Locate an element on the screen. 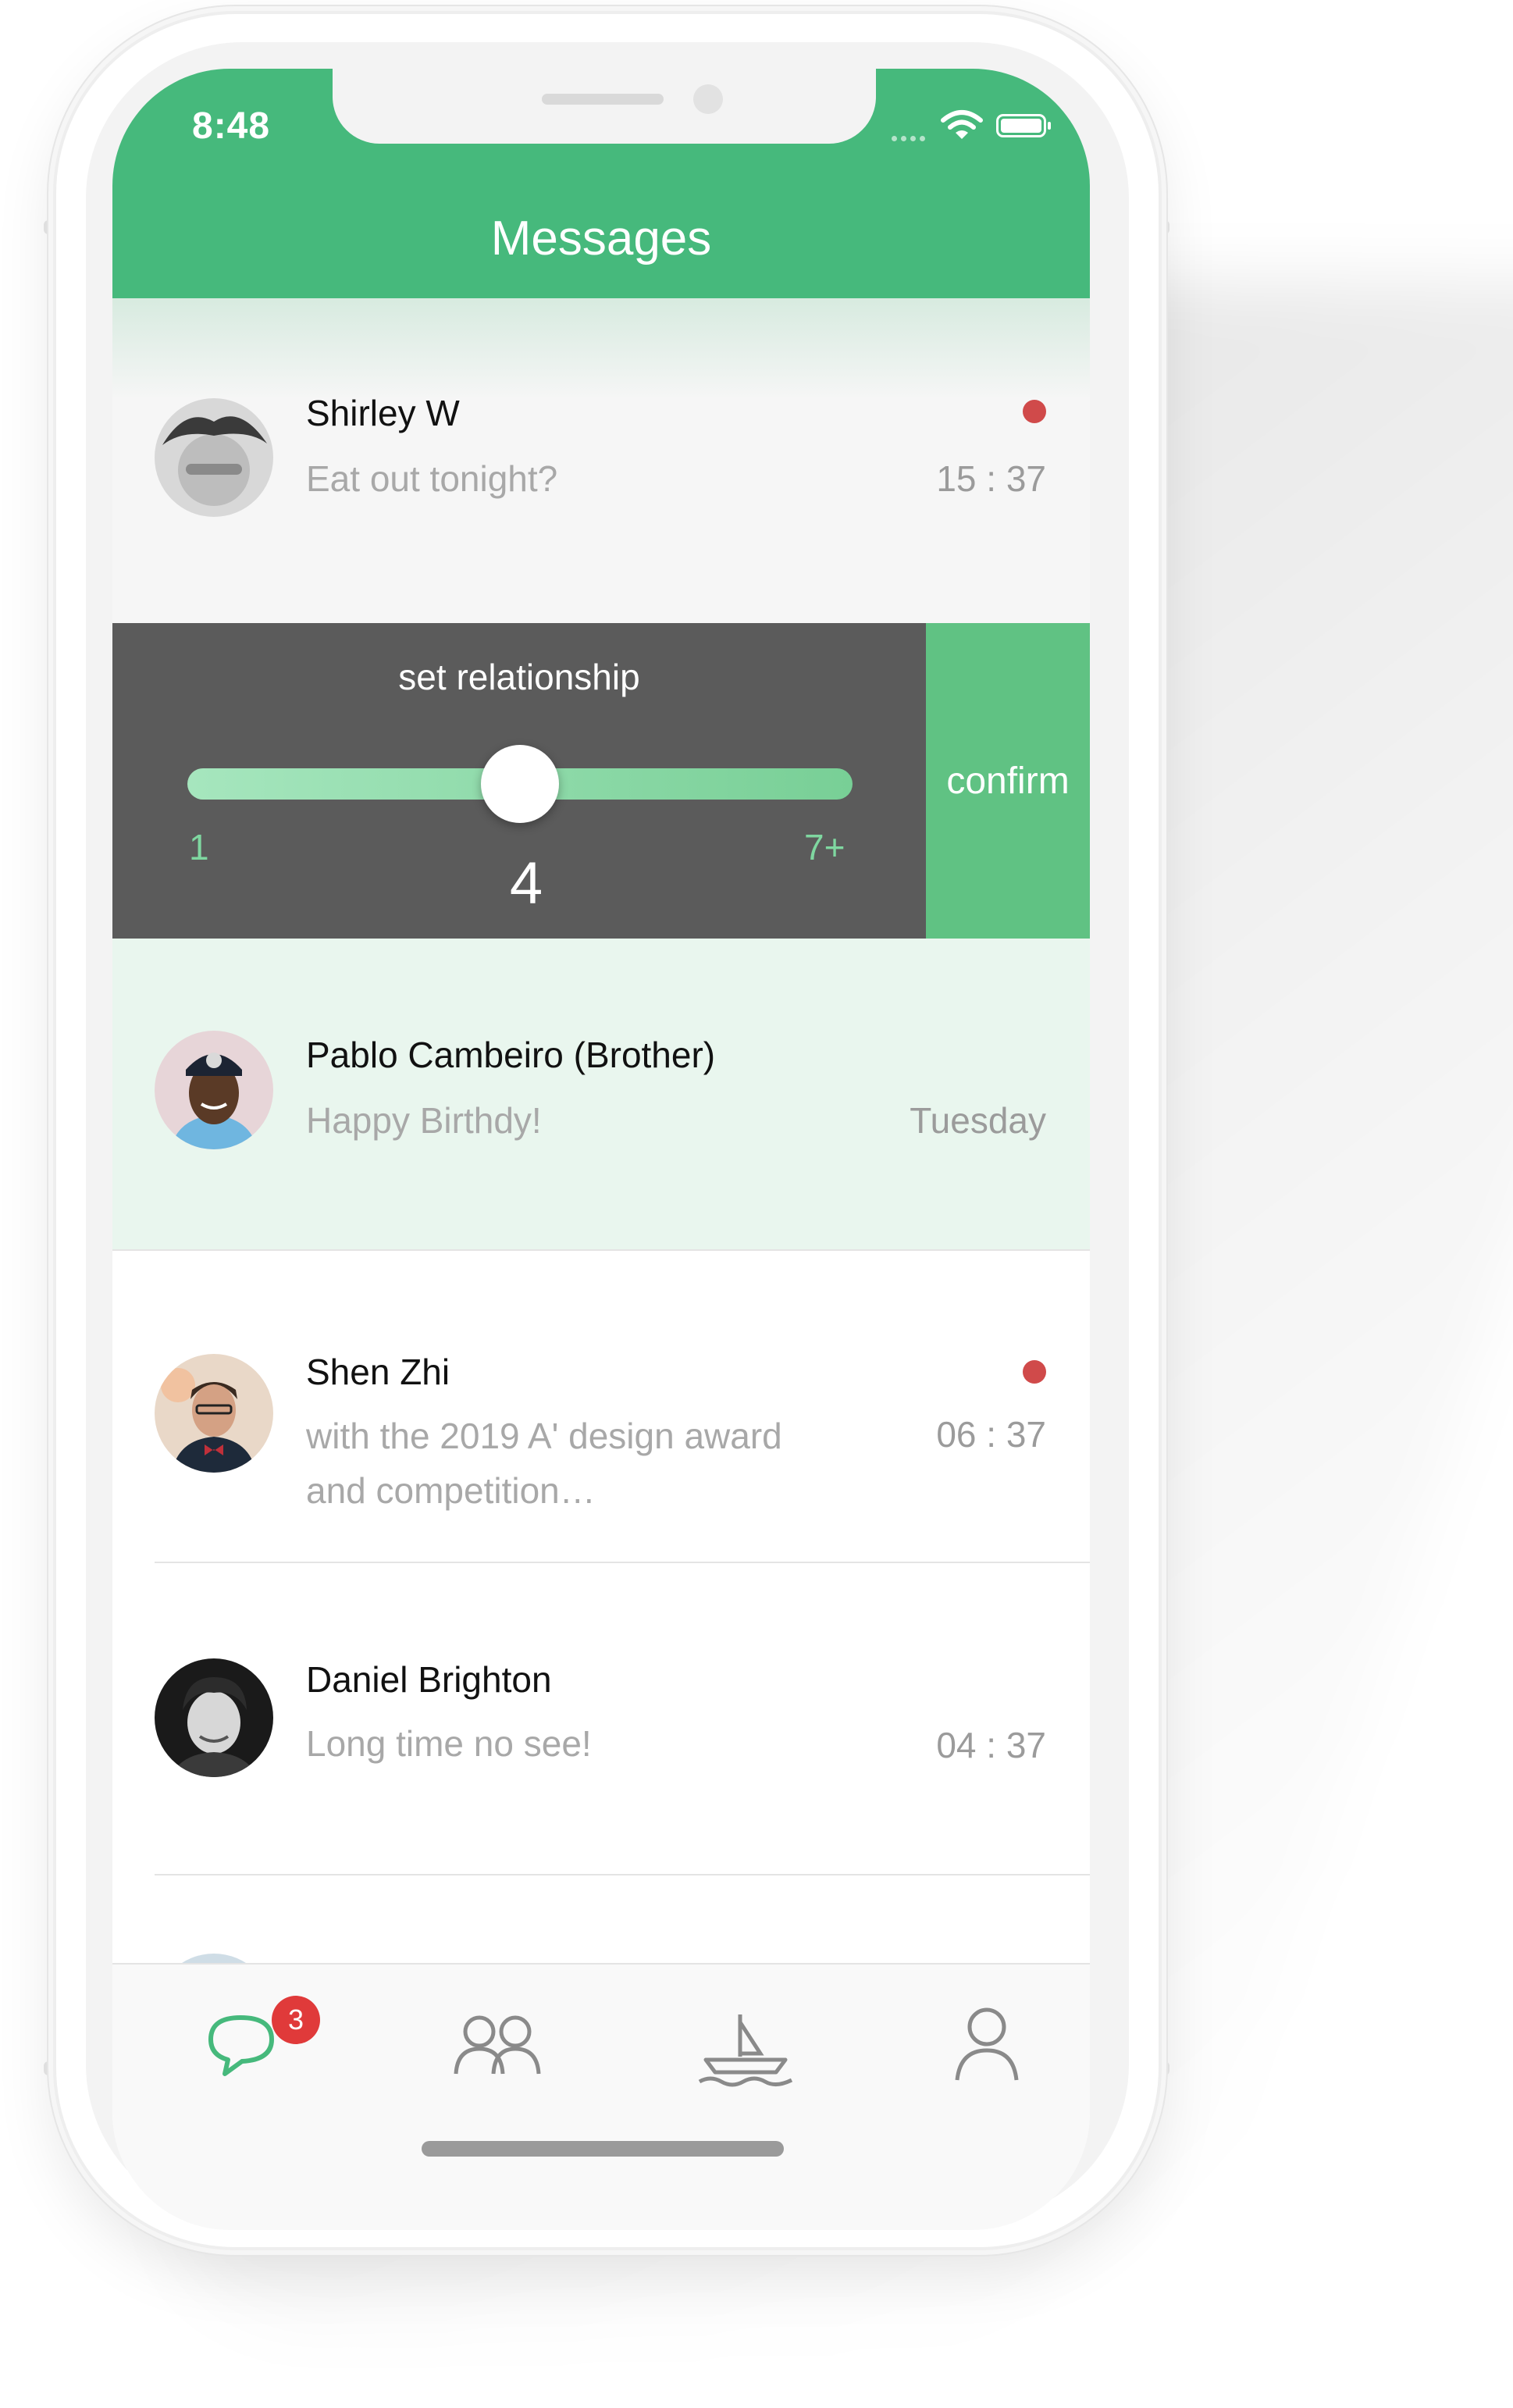 The image size is (1513, 2408). conversation-row-shirley: Shirley W Eat out tonight? 15 : 37 is located at coordinates (601, 460).